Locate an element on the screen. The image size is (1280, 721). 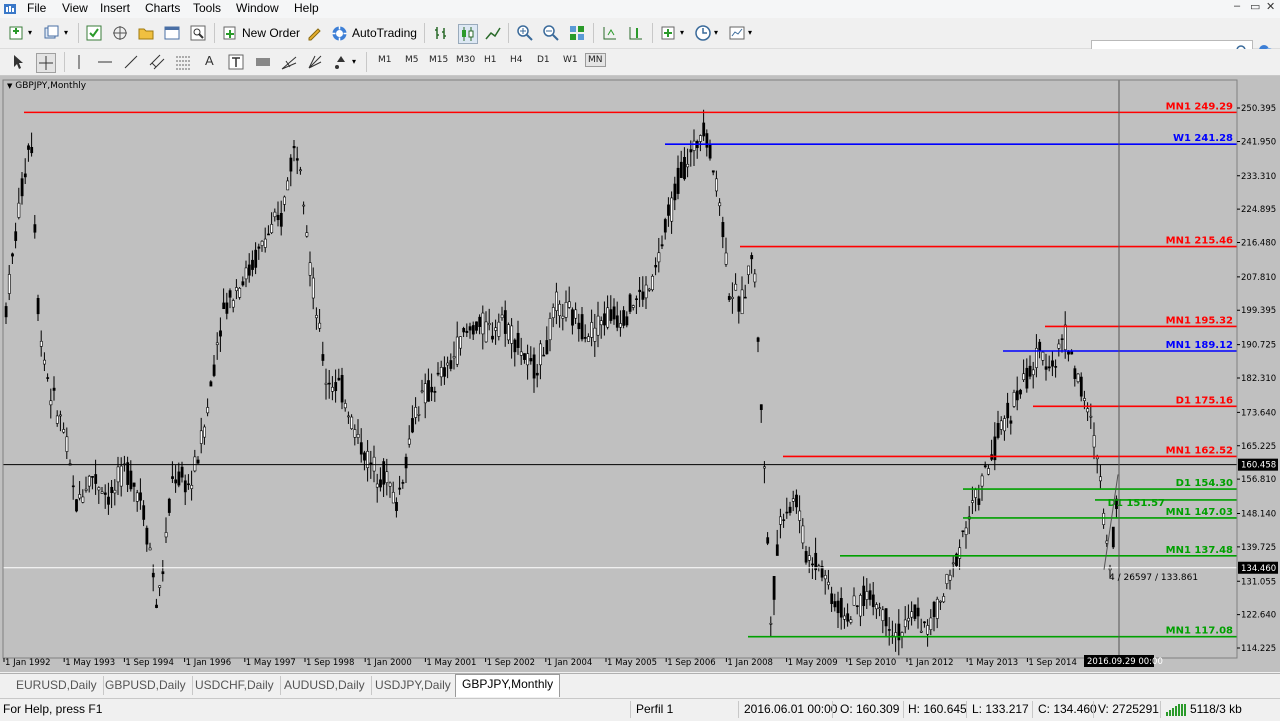
new-chart-icon is located at coordinates (17, 33).